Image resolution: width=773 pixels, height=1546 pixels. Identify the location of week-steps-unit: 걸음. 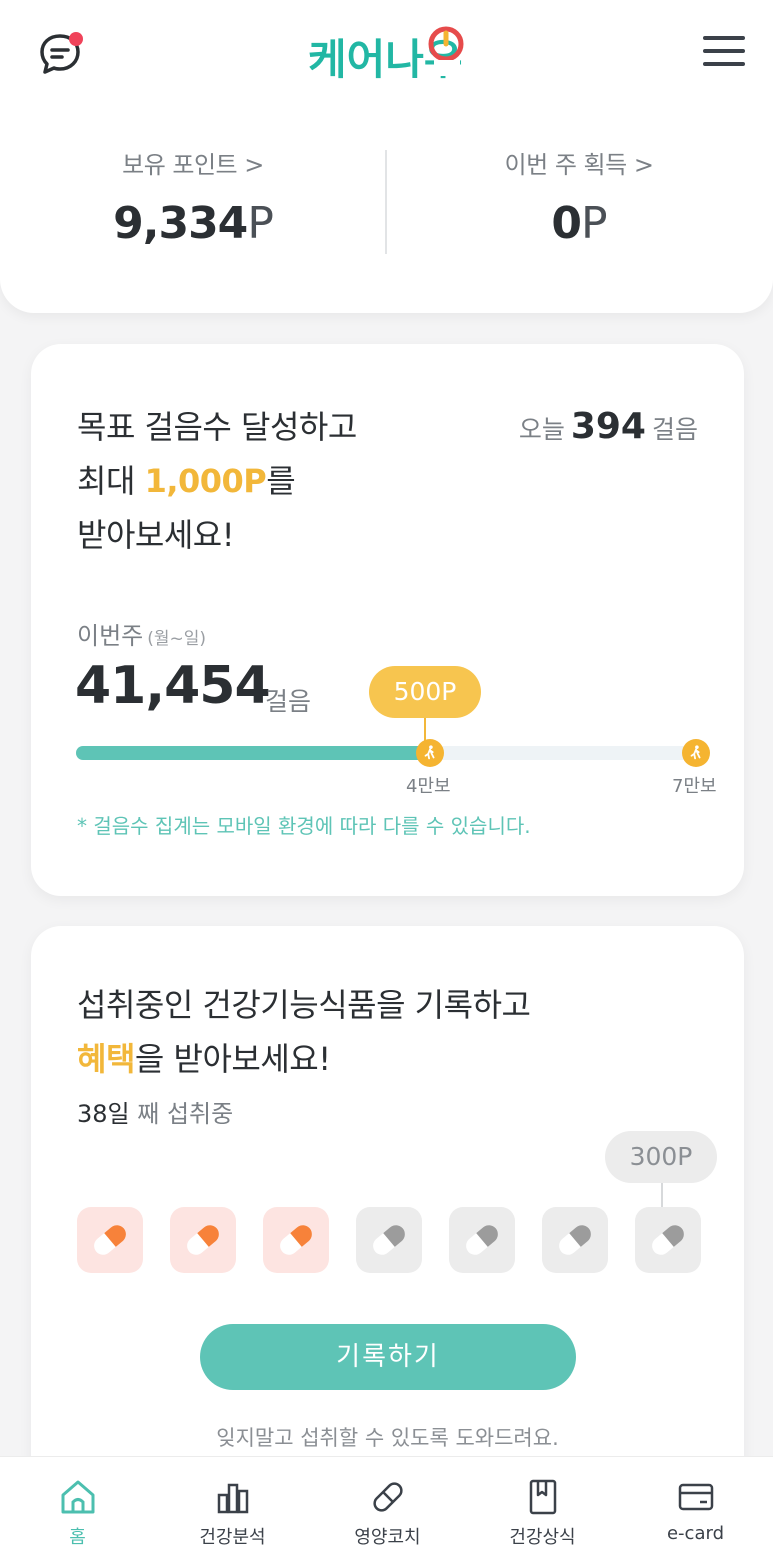
(288, 701).